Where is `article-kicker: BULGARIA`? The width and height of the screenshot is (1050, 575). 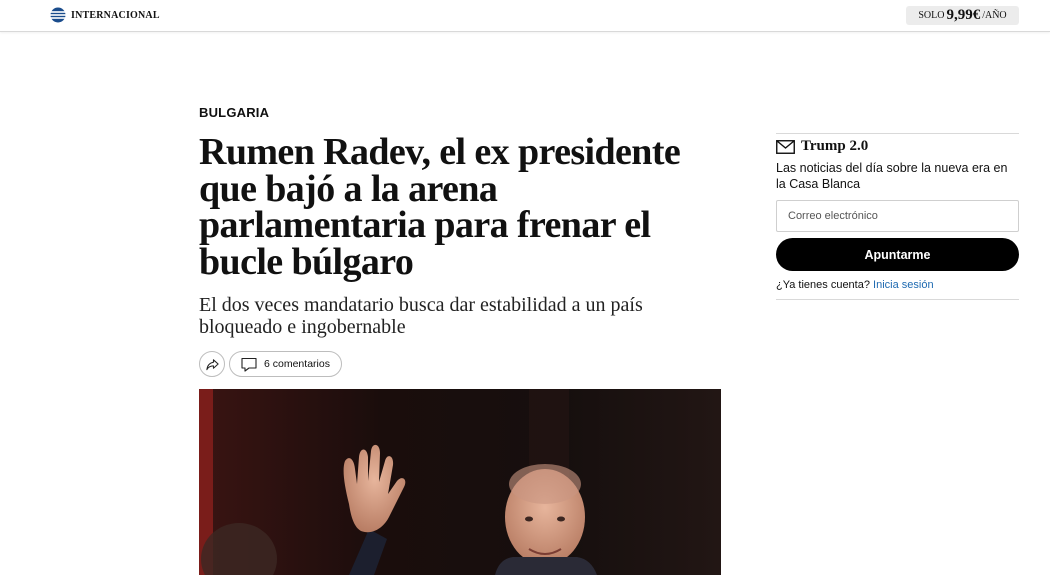
article-kicker: BULGARIA is located at coordinates (234, 112).